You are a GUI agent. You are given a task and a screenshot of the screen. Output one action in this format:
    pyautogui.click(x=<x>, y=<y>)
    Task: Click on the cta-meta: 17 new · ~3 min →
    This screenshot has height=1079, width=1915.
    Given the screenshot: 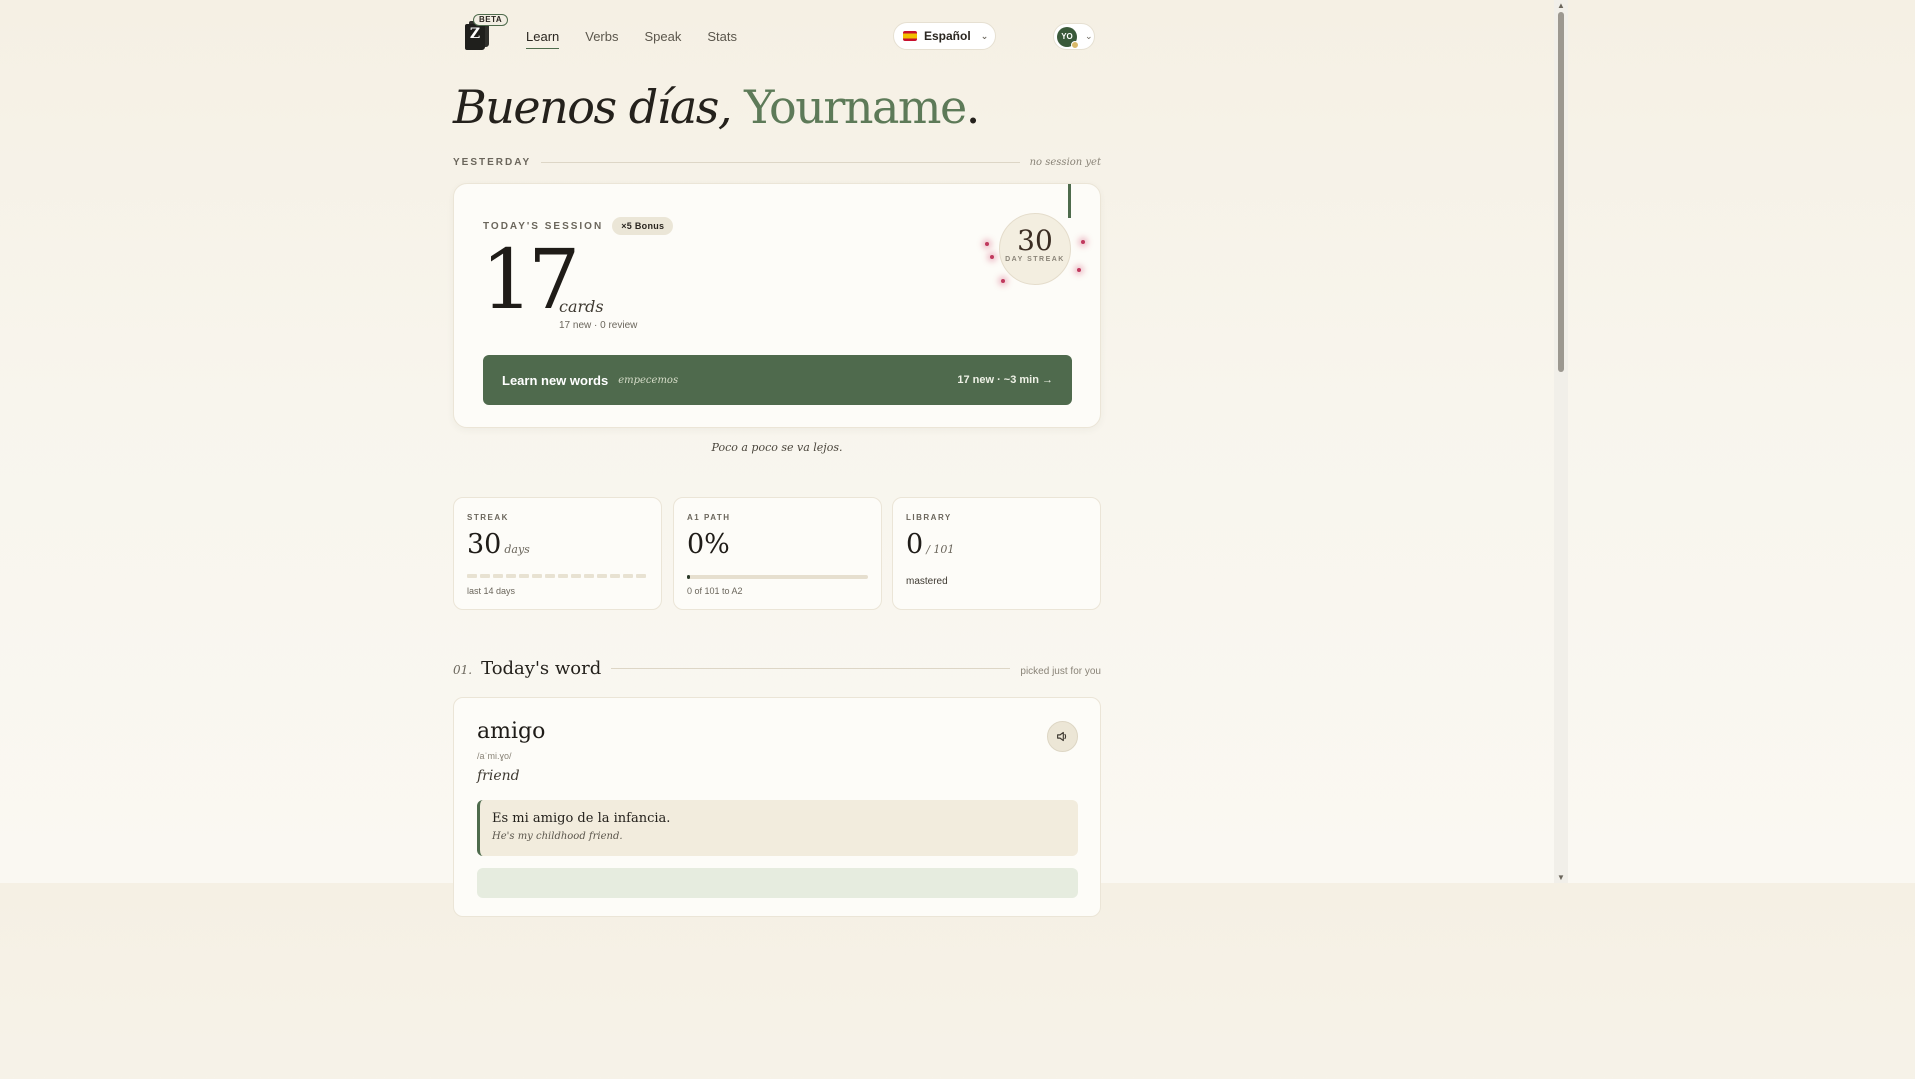 What is the action you would take?
    pyautogui.click(x=1005, y=380)
    